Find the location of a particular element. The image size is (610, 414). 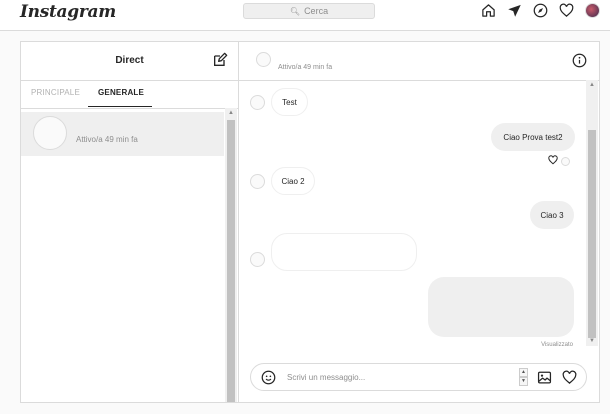

message-composer: ▲ ▼ is located at coordinates (418, 377).